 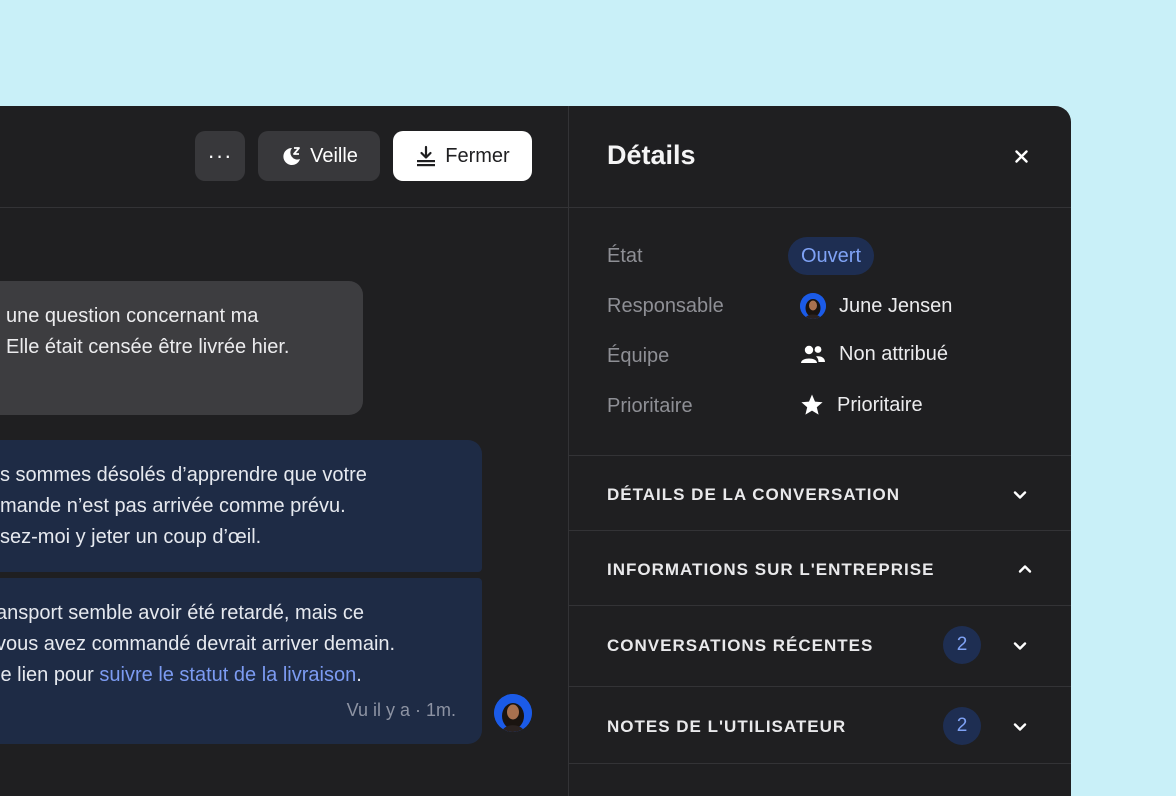 I want to click on section-recent-conversations: CONVERSATIONS RÉCENTES 2, so click(x=820, y=645).